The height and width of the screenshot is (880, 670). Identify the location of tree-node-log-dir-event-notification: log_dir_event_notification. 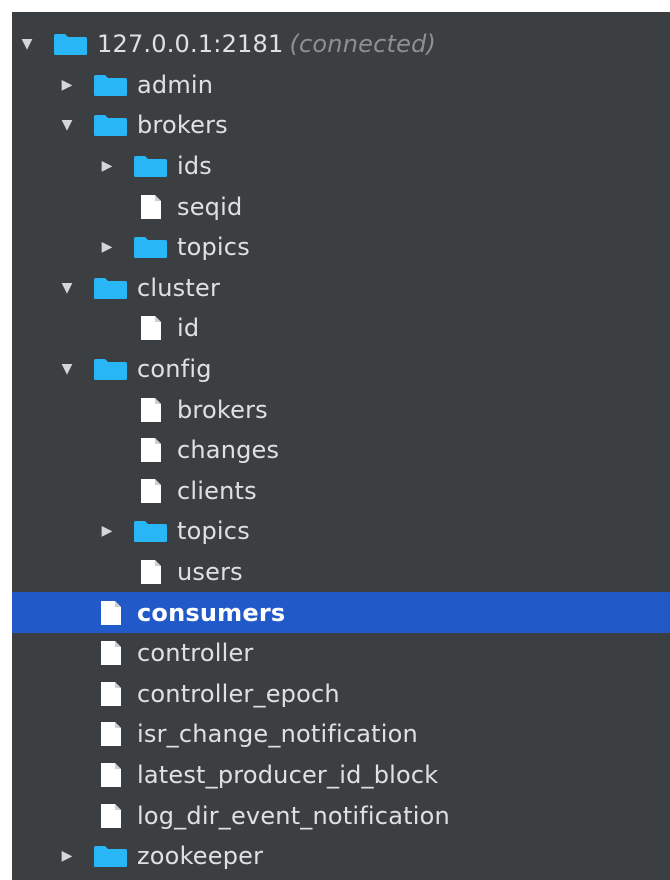
(341, 815).